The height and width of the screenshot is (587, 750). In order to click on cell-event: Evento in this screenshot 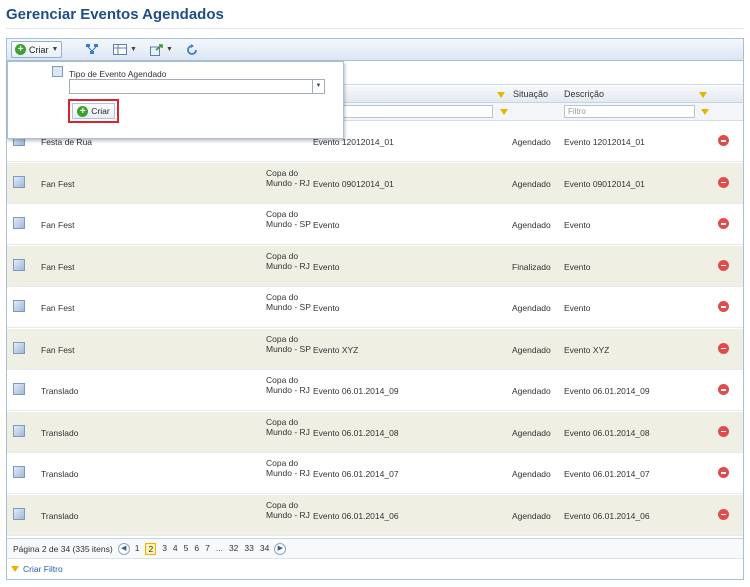, I will do `click(326, 308)`.